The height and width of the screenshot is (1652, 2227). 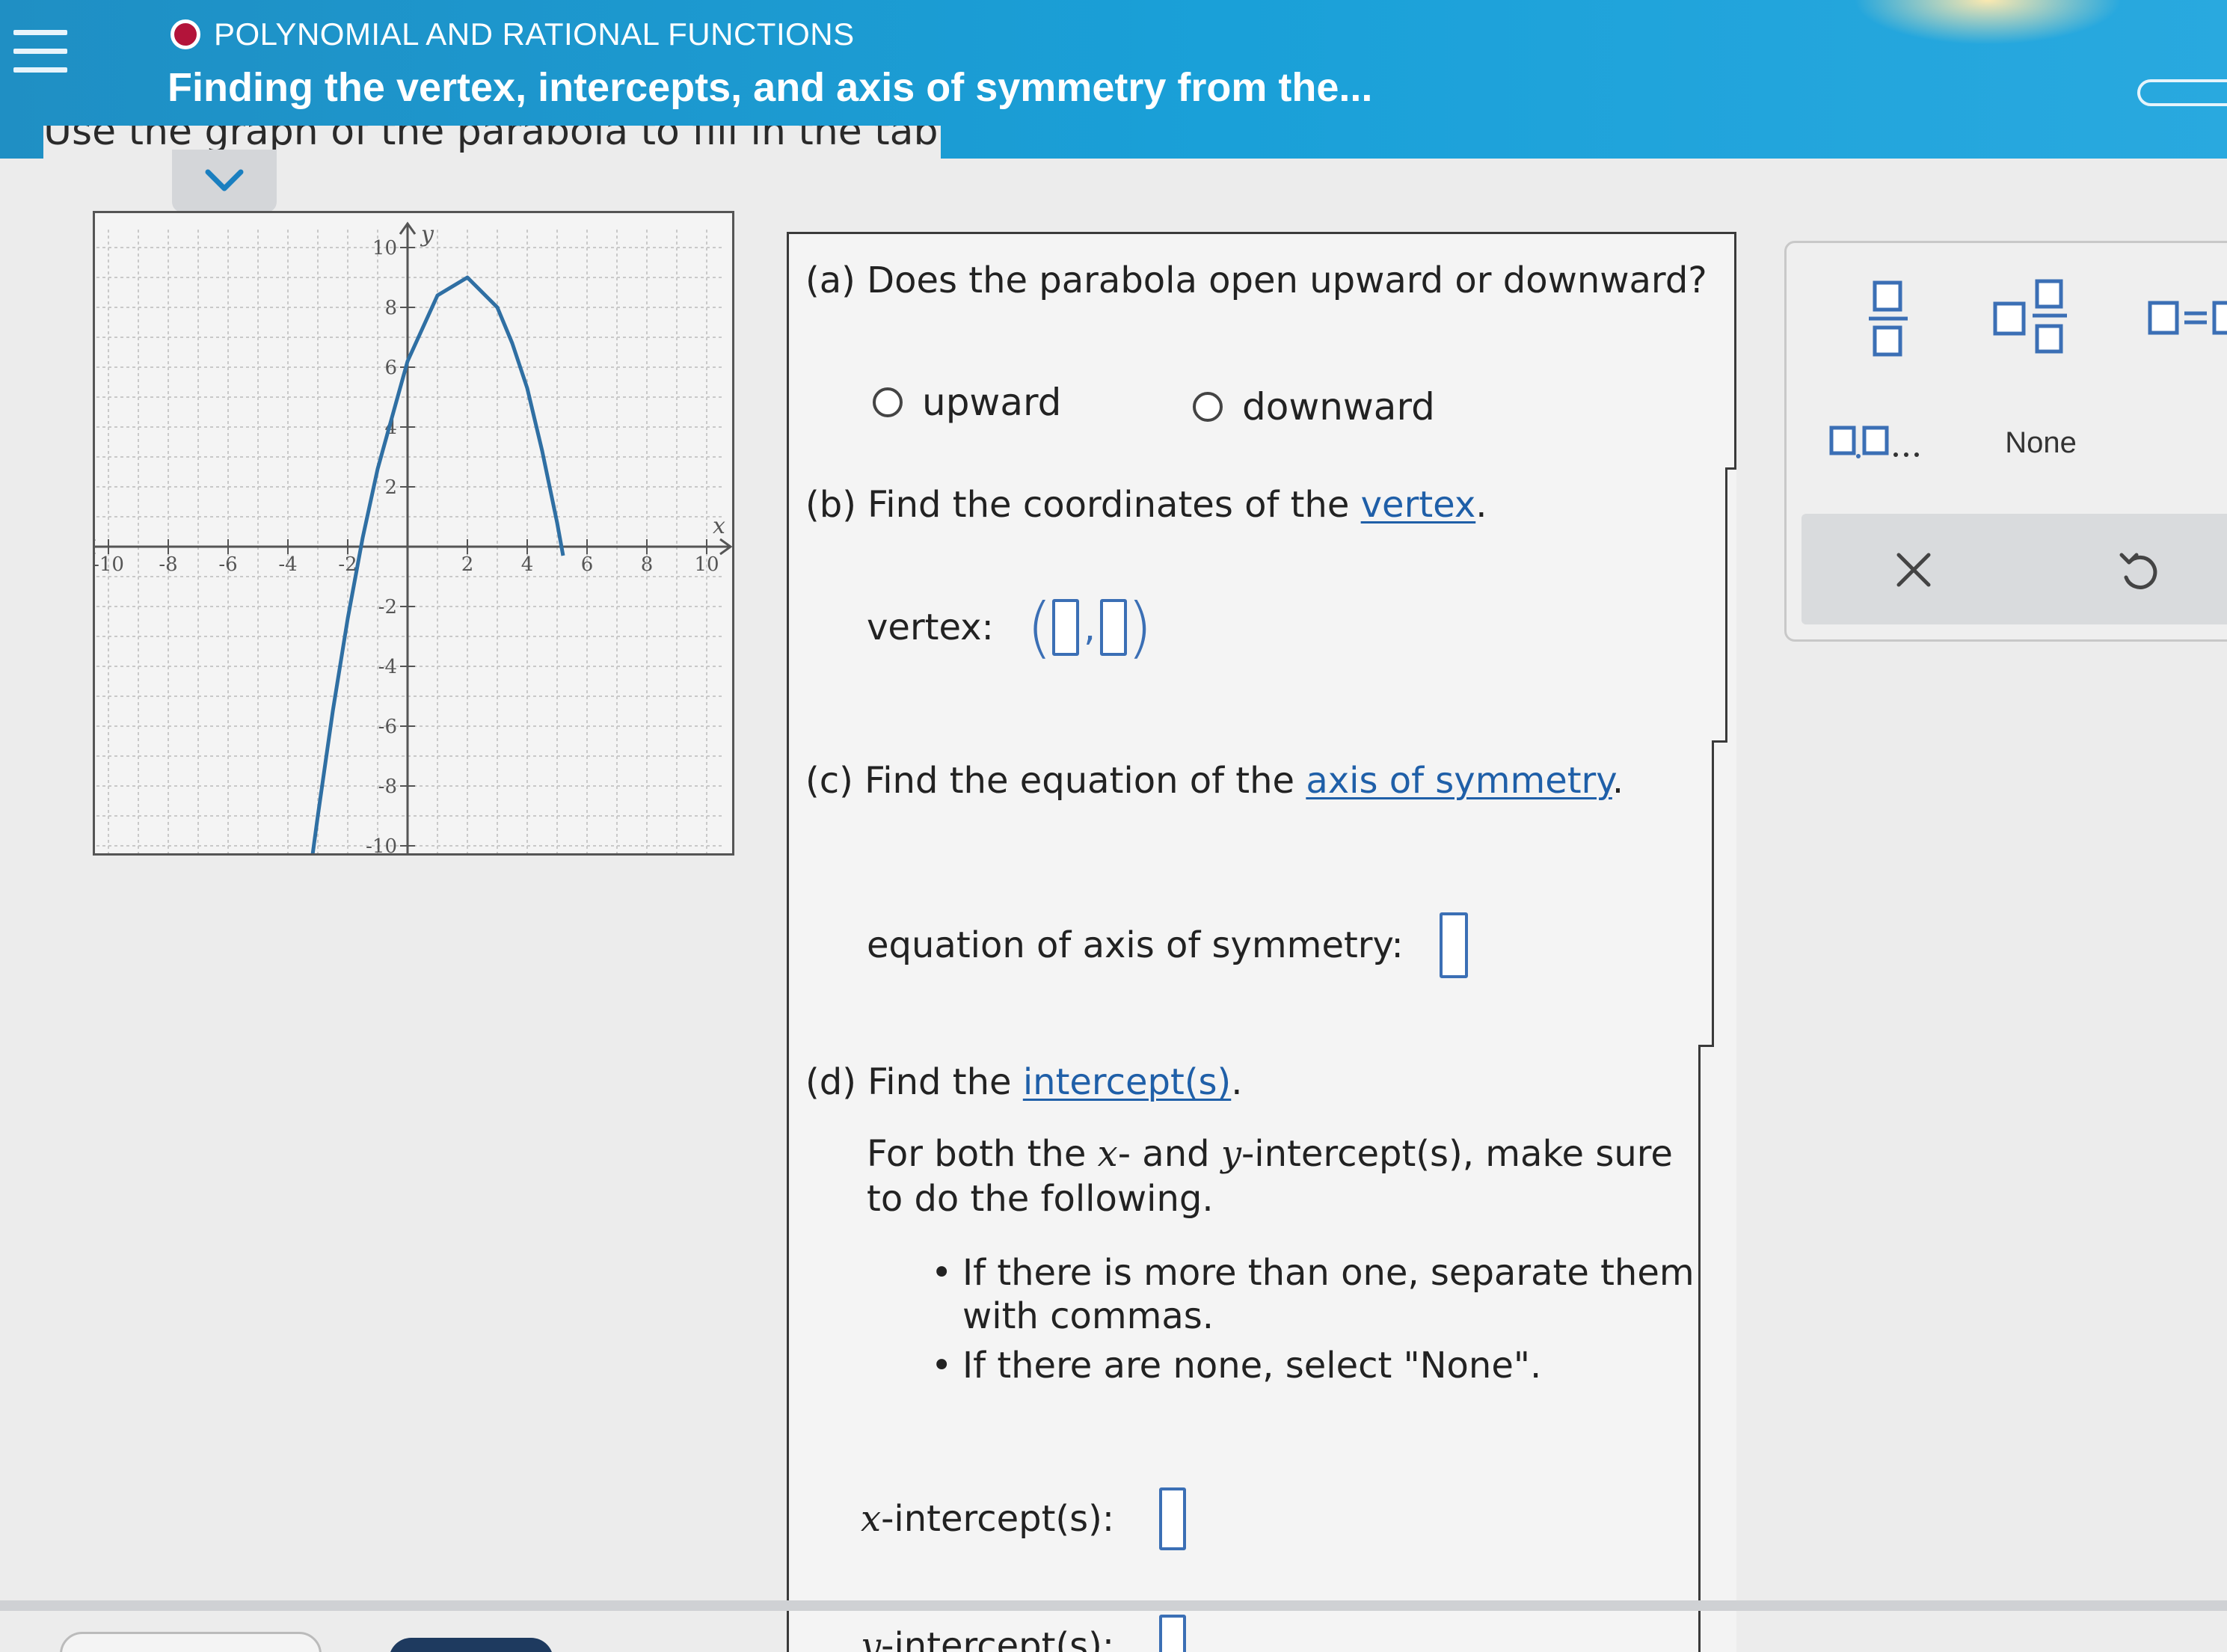 What do you see at coordinates (1009, 627) in the screenshot?
I see `vertex-answer-row: vertex: ( , )` at bounding box center [1009, 627].